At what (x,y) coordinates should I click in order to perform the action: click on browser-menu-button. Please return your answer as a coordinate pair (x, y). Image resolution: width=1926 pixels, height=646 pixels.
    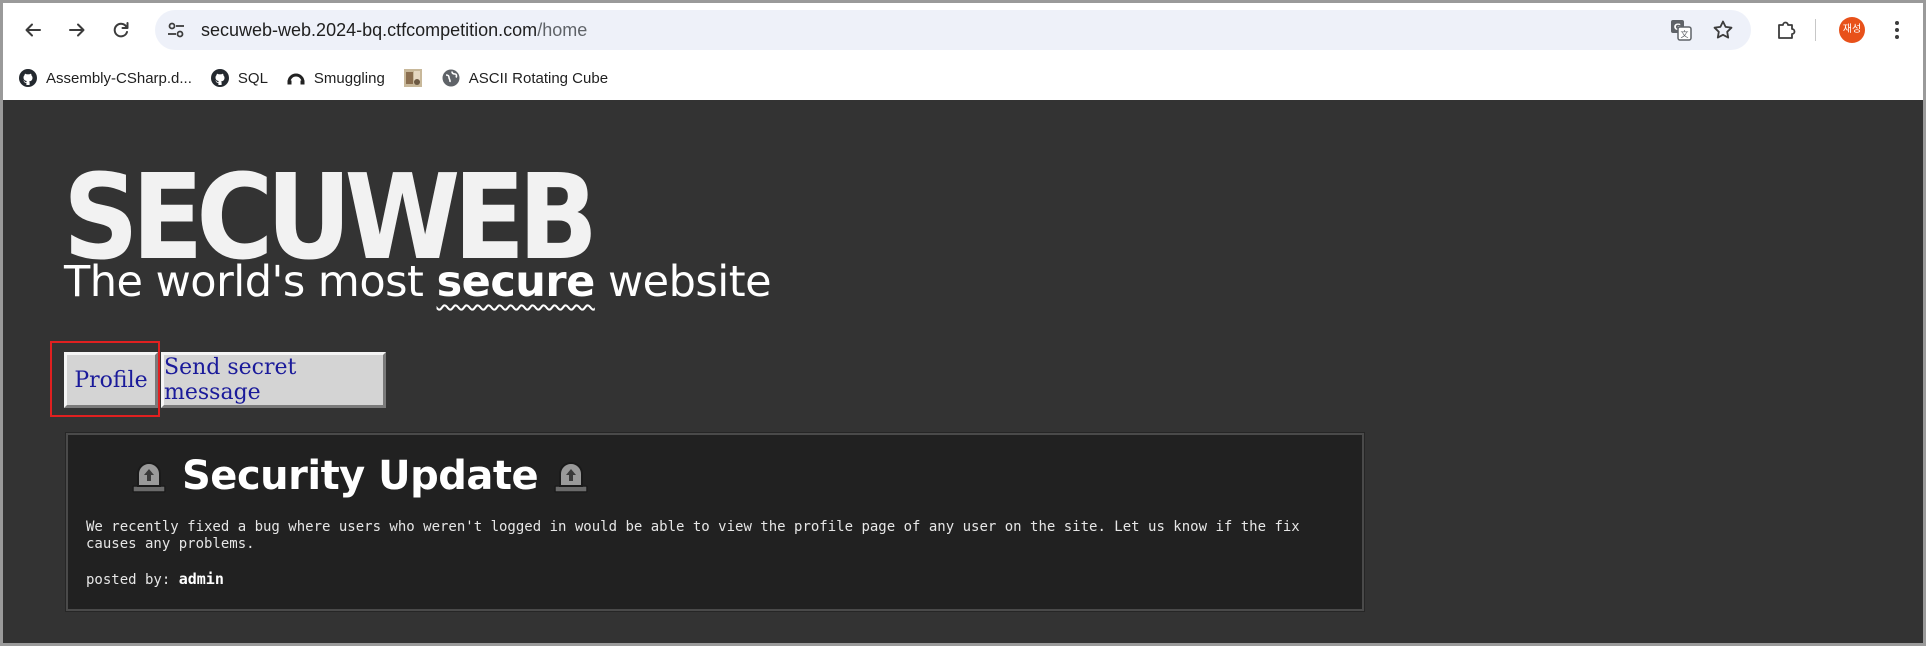
    Looking at the image, I should click on (1897, 30).